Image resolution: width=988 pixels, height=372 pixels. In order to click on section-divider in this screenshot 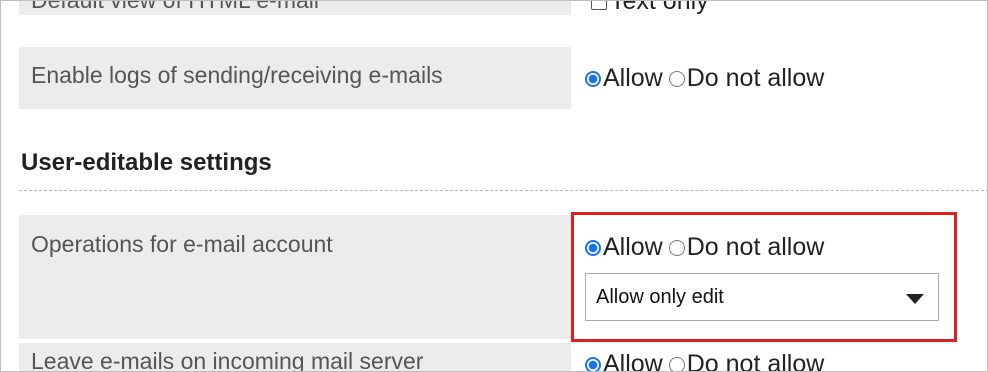, I will do `click(503, 190)`.